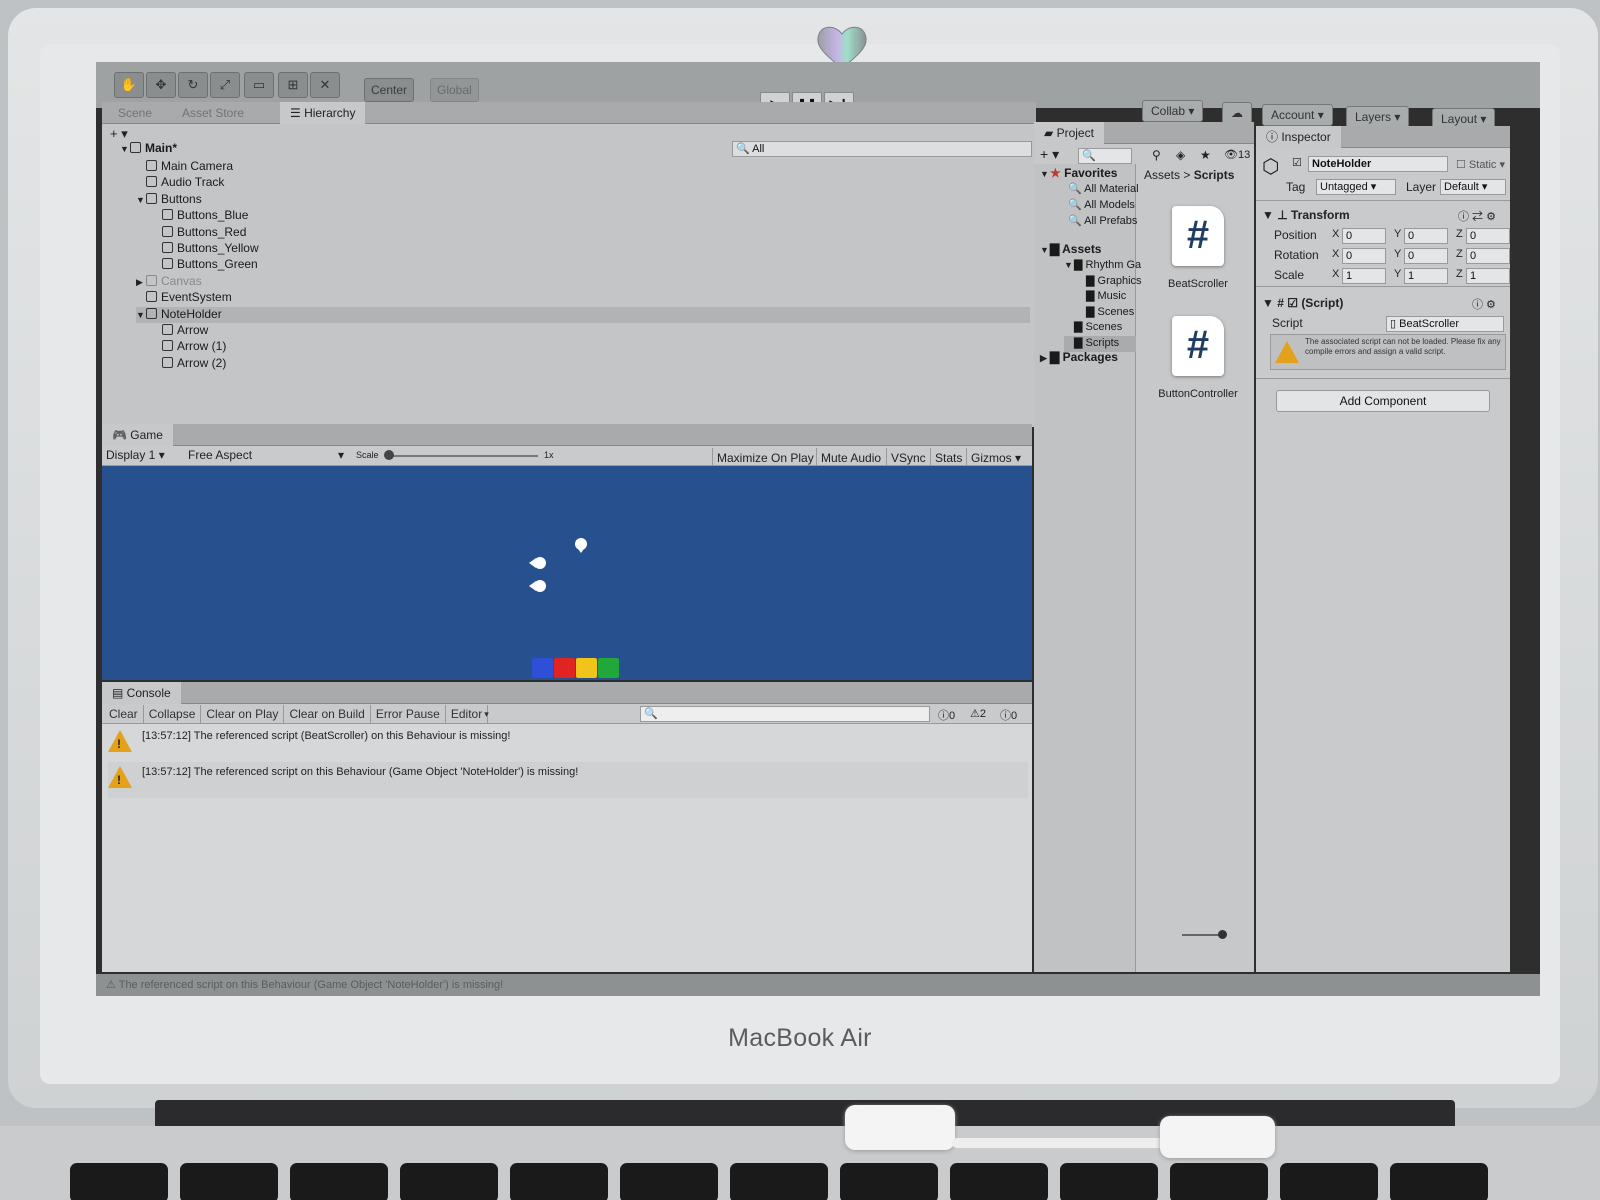 This screenshot has width=1600, height=1200. I want to click on console-toolbar-button: Clear on Build, so click(327, 714).